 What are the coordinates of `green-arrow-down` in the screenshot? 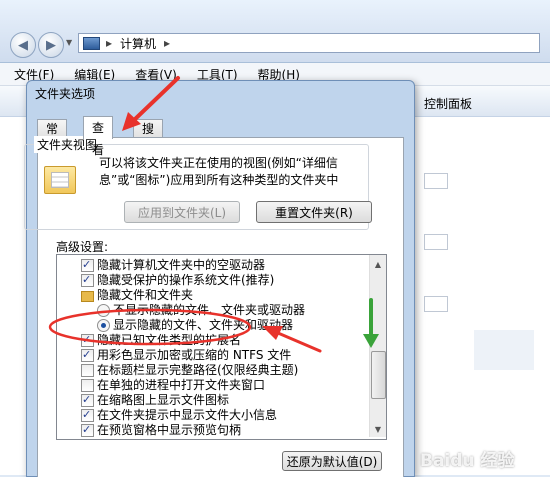 It's located at (371, 323).